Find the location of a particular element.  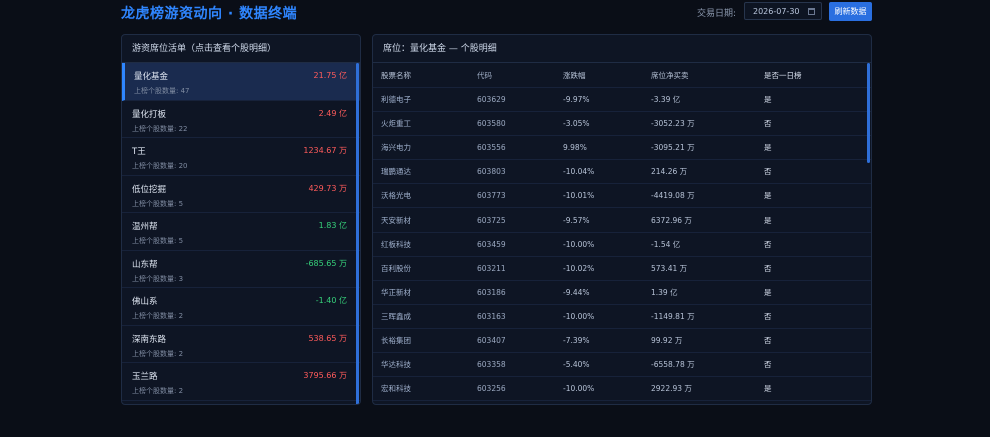

seat-list-scrollbar is located at coordinates (358, 233).